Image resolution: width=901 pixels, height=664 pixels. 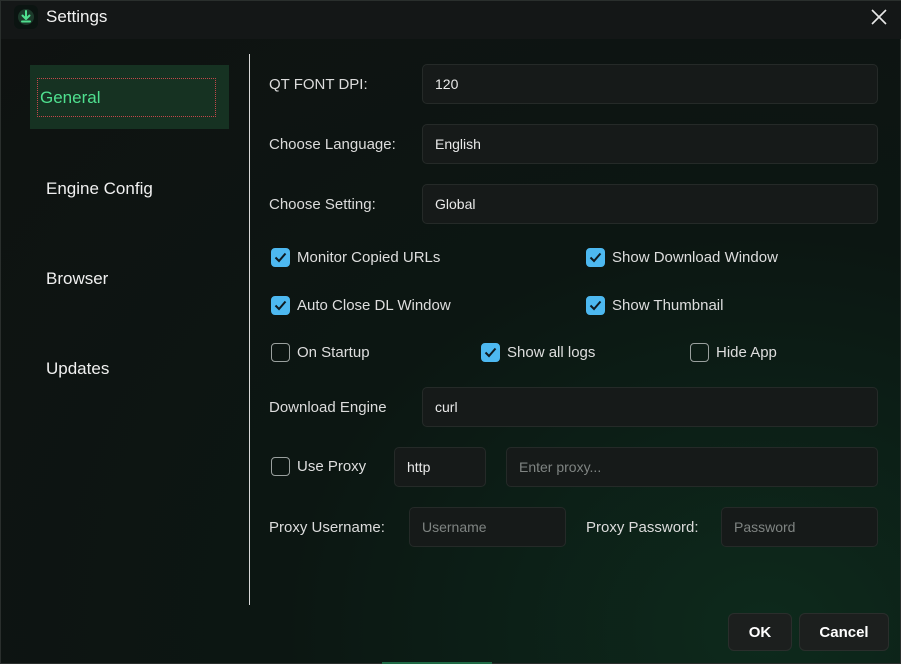 I want to click on proxy-username-label: Proxy Username:, so click(x=327, y=527).